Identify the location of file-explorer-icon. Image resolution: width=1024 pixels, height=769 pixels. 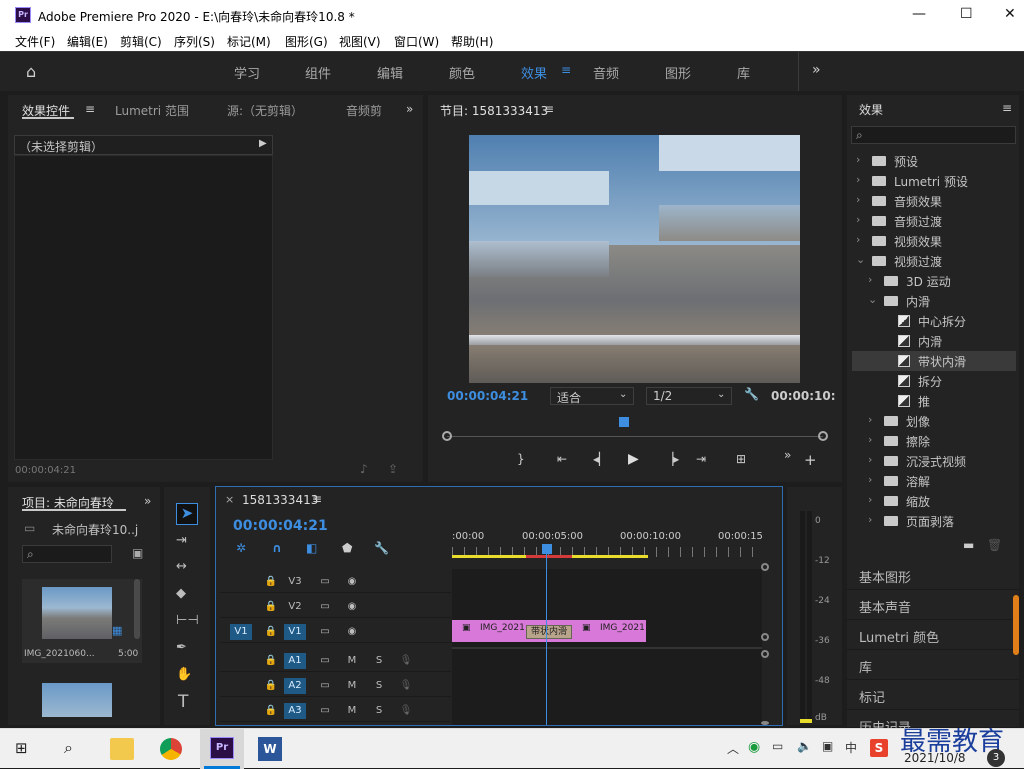
(122, 749).